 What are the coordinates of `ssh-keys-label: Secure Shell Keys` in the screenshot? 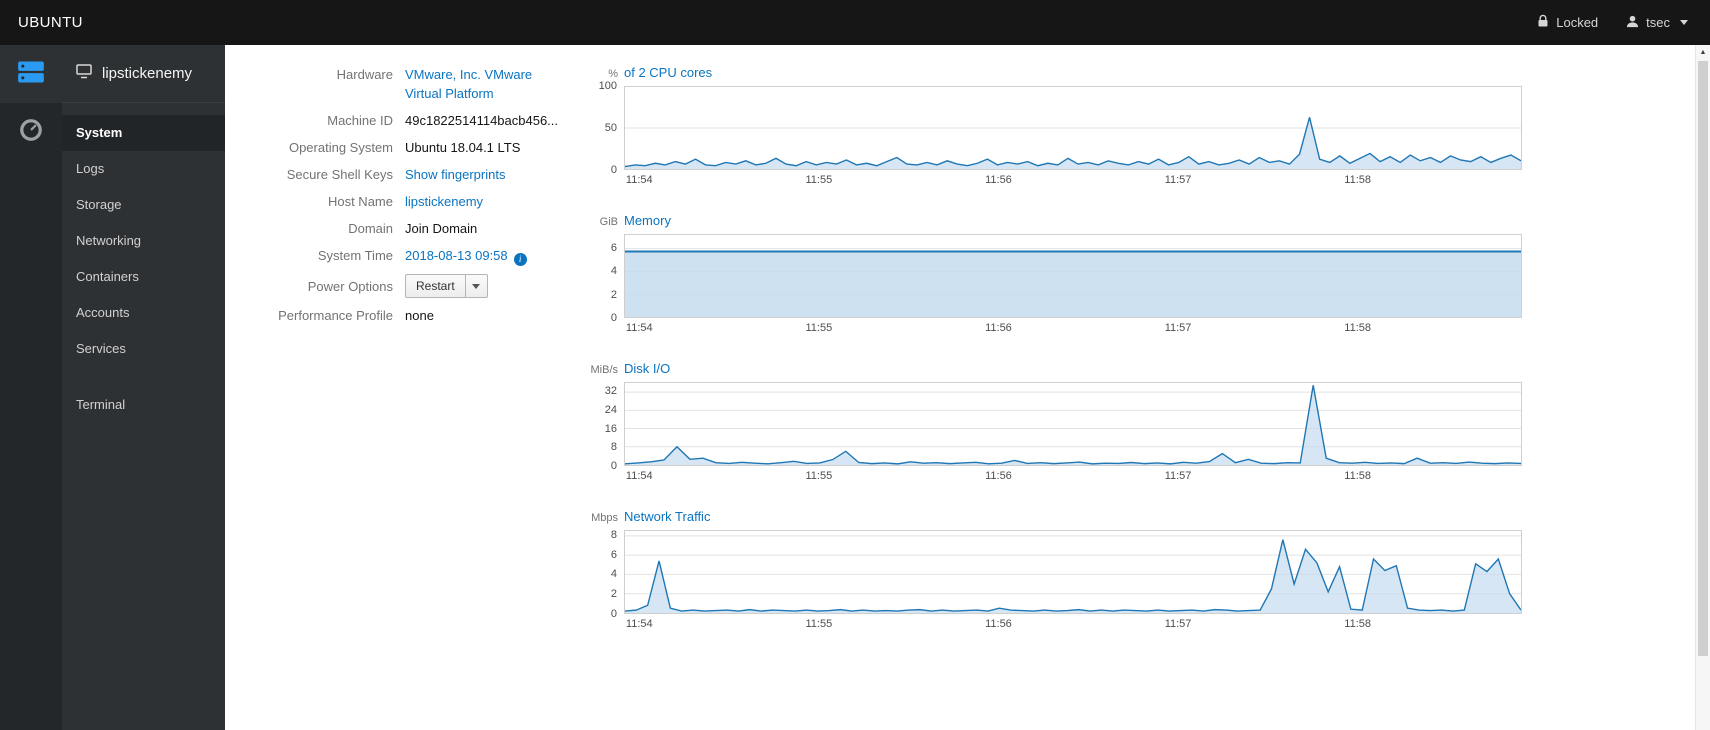 It's located at (339, 174).